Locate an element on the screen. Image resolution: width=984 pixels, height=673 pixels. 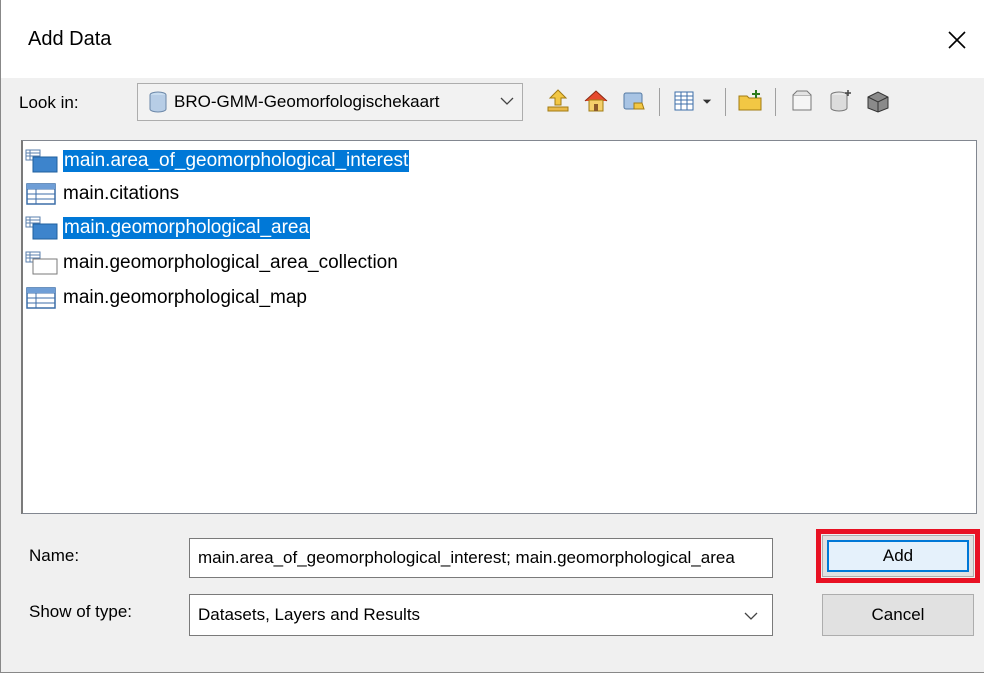
list-view-icon is located at coordinates (684, 101).